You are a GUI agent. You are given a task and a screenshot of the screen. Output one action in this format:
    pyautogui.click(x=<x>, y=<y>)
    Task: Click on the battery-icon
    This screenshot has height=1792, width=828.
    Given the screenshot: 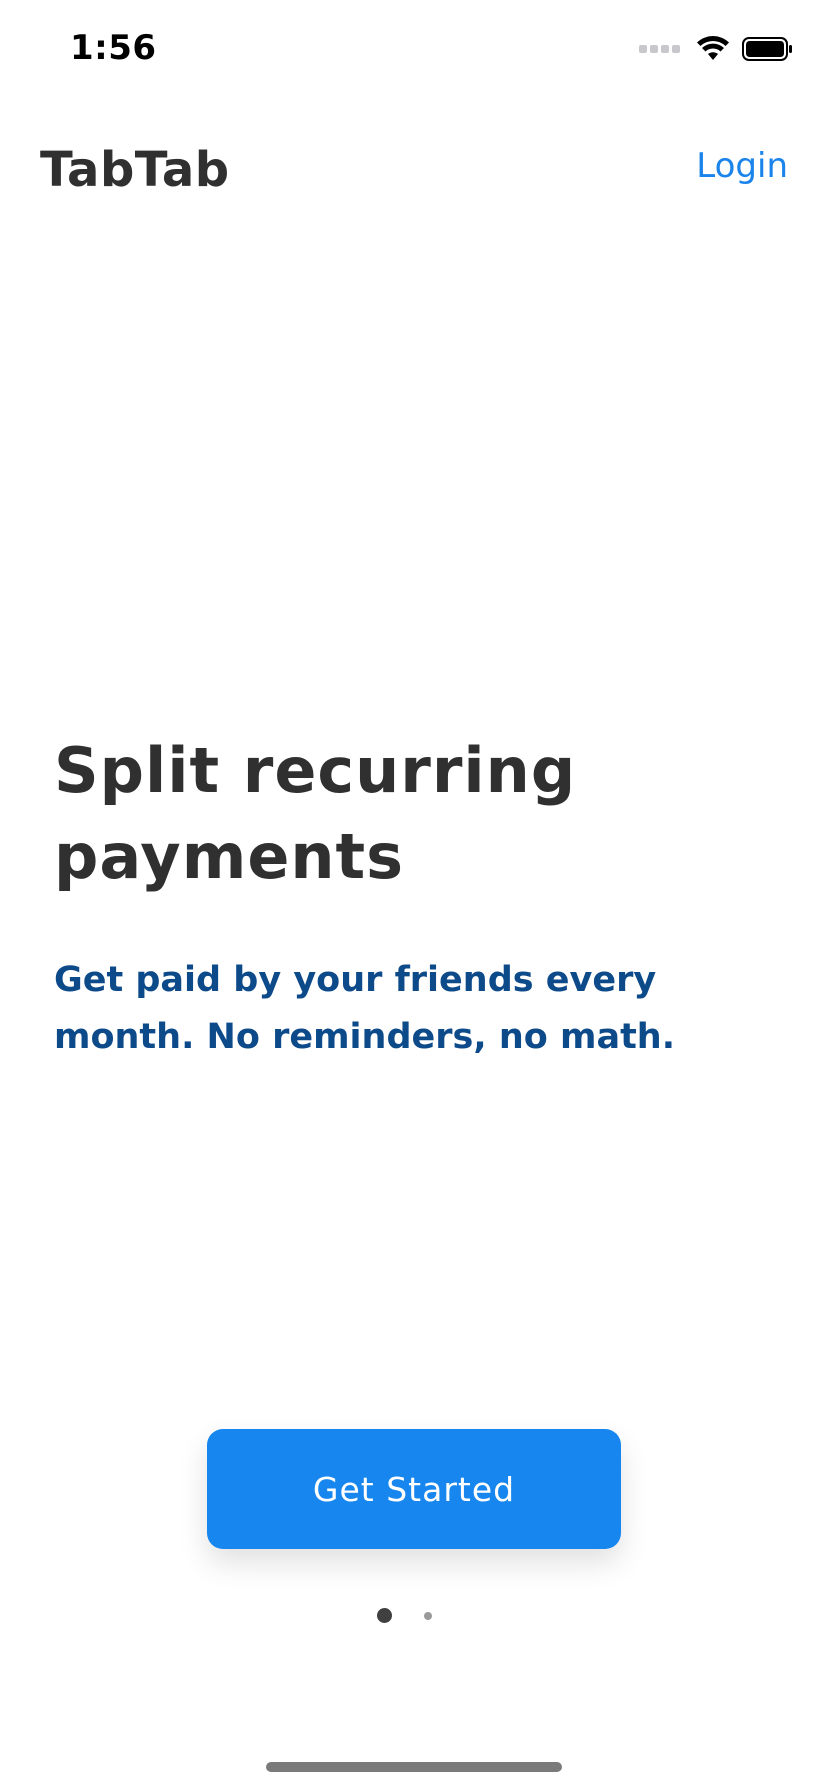 What is the action you would take?
    pyautogui.click(x=767, y=49)
    